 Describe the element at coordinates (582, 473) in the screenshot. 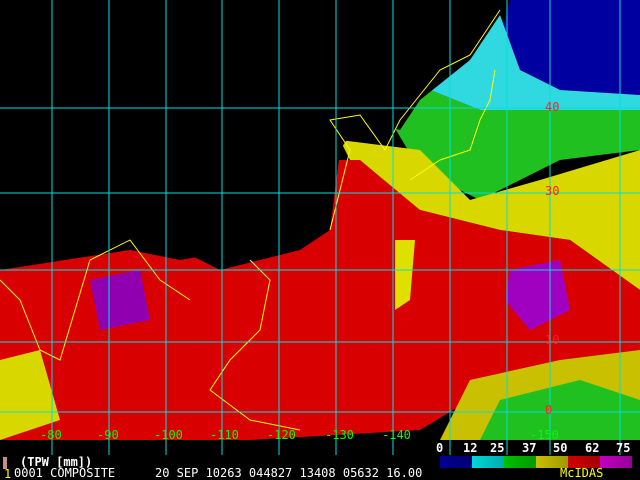

I see `mcidas-brand: McIDAS` at that location.